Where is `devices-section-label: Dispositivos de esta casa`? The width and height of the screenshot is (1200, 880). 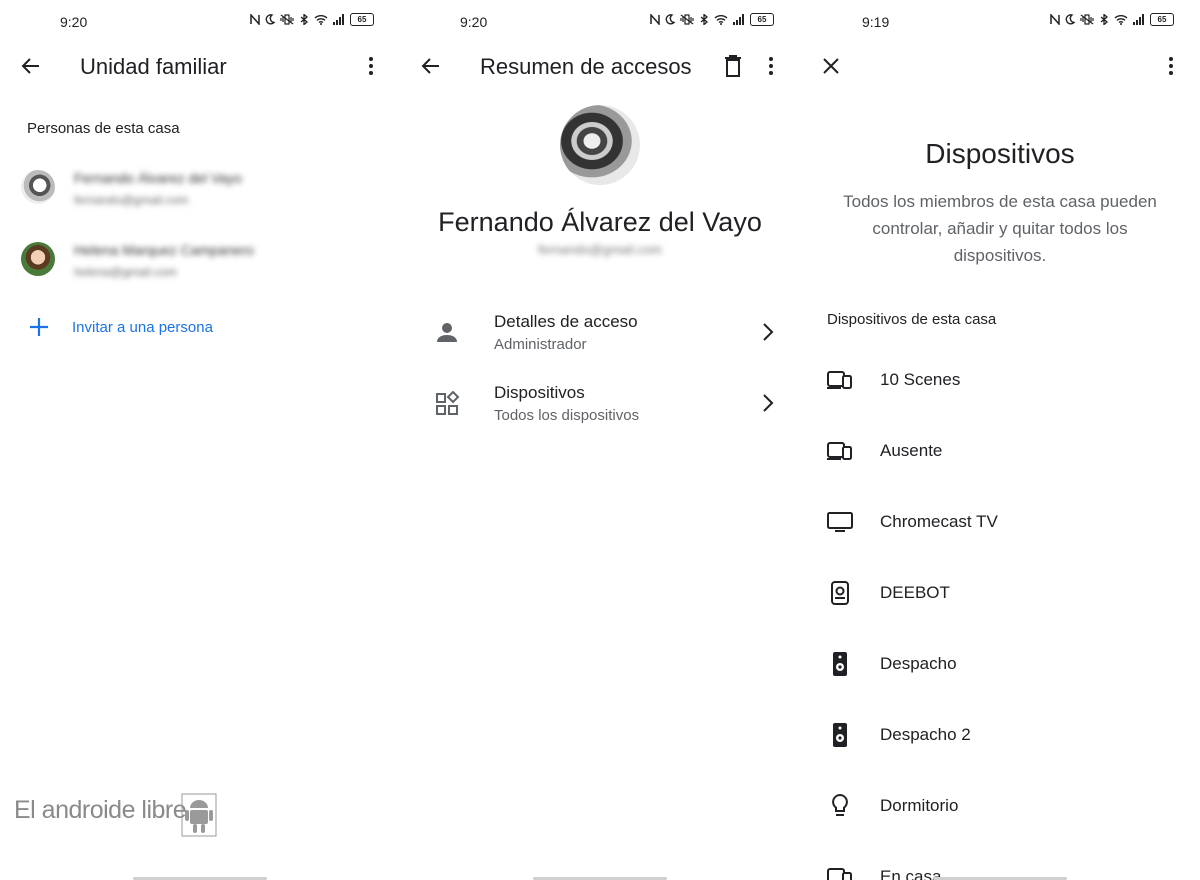 devices-section-label: Dispositivos de esta casa is located at coordinates (912, 319).